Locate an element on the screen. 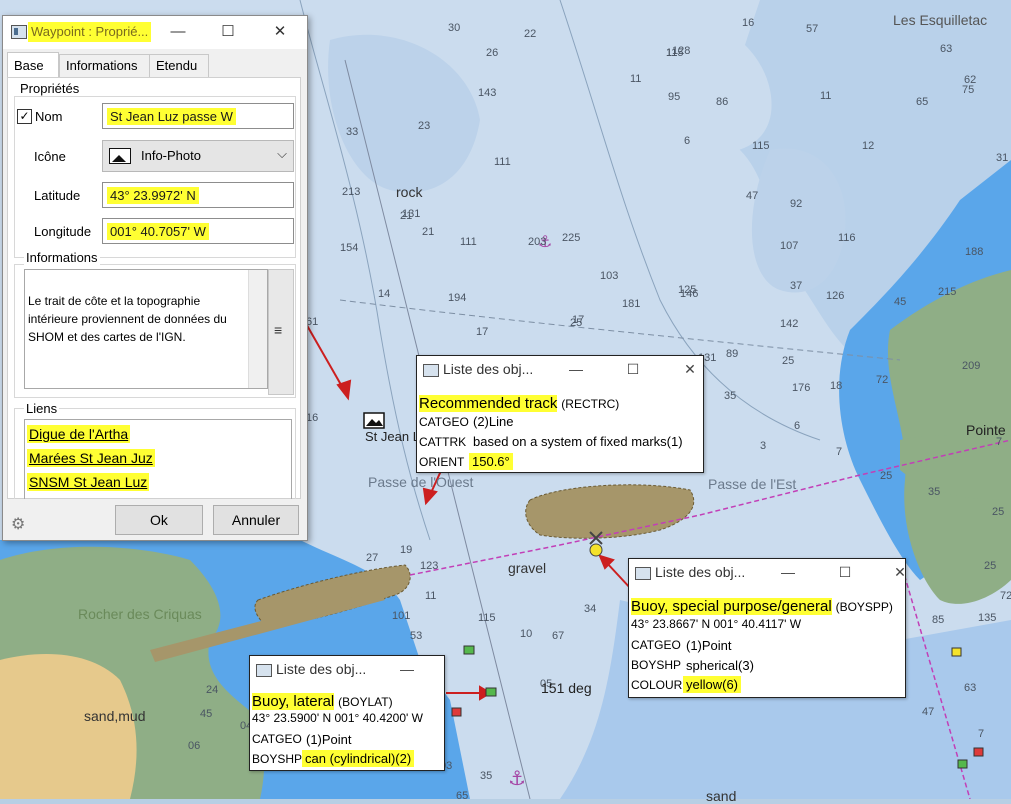 This screenshot has width=1011, height=804. longitude-label: Longitude is located at coordinates (63, 231).